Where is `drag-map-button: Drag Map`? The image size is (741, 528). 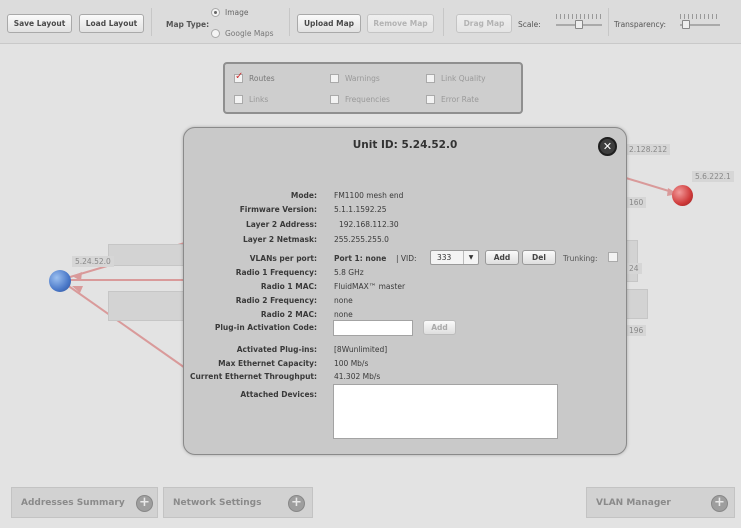 drag-map-button: Drag Map is located at coordinates (484, 23).